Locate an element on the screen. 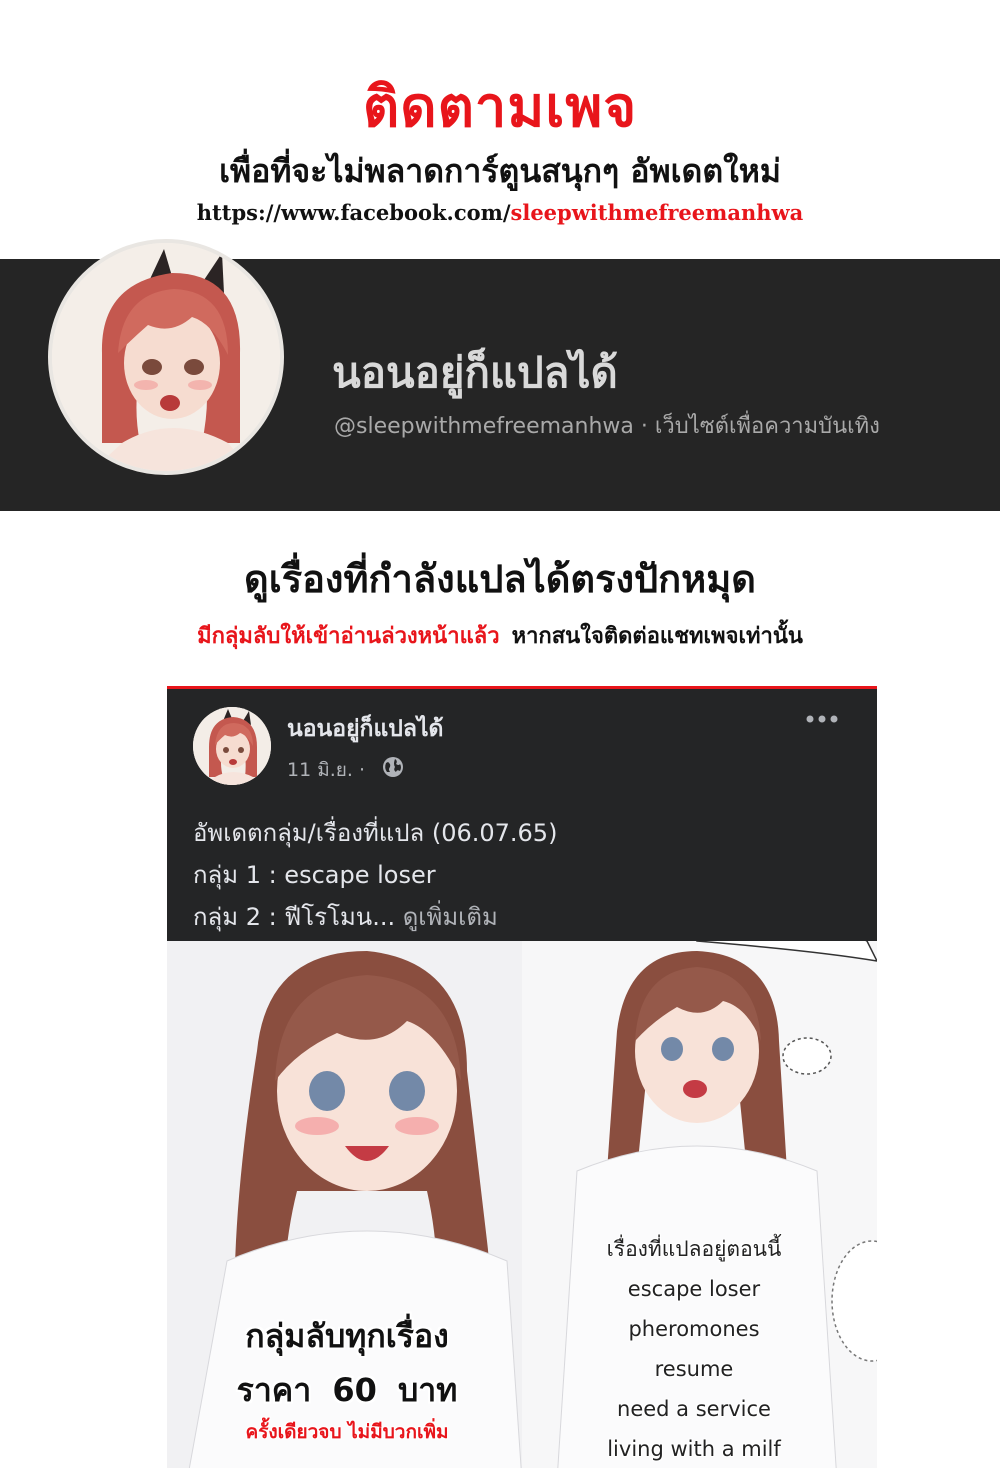 The image size is (1000, 1468). url-path: sleepwithmefreemanhwa is located at coordinates (657, 212).